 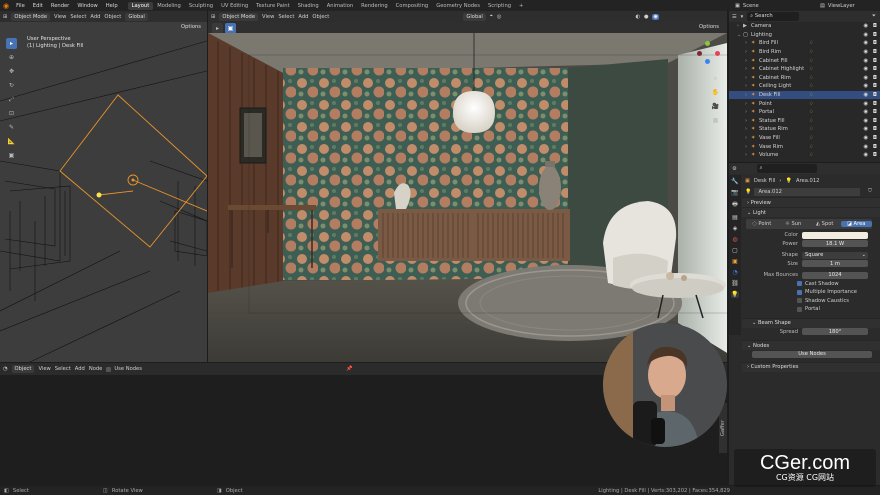 I want to click on checkbox-row: Shadow Caustics, so click(x=811, y=301).